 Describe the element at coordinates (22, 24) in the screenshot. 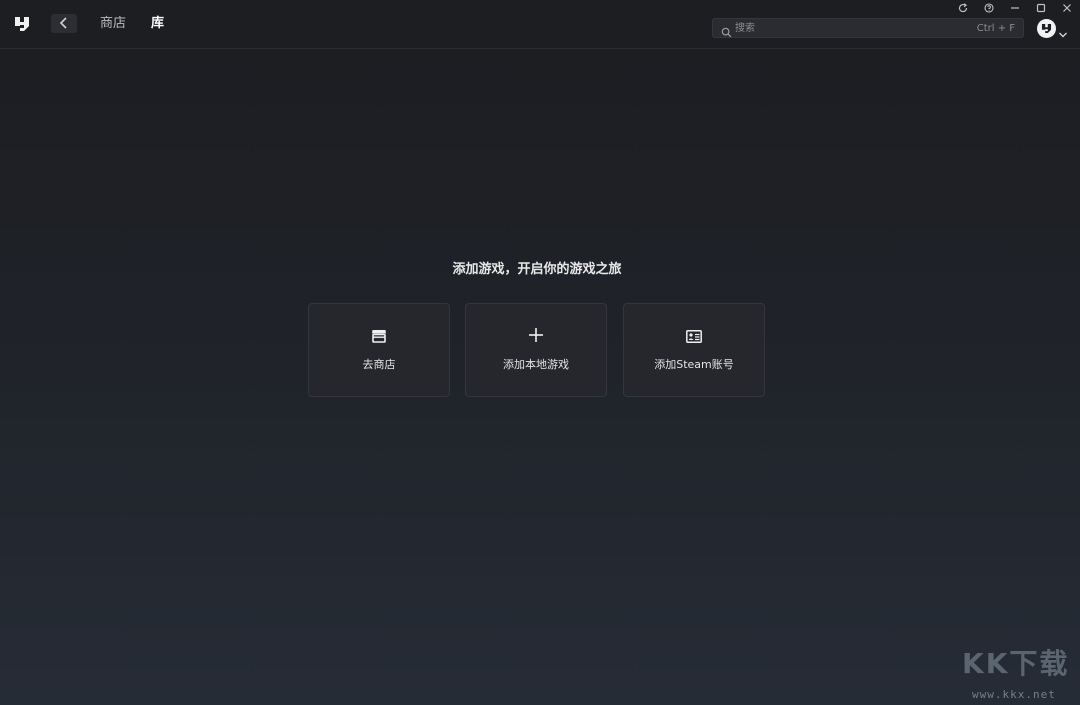

I see `app-logo-icon` at that location.